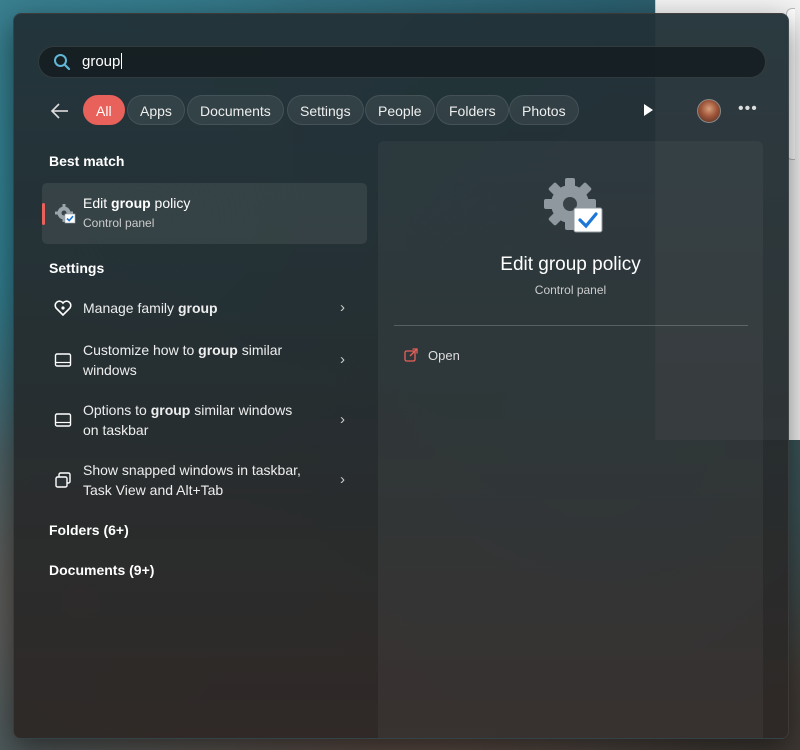 Image resolution: width=800 pixels, height=750 pixels. I want to click on avatar, so click(709, 111).